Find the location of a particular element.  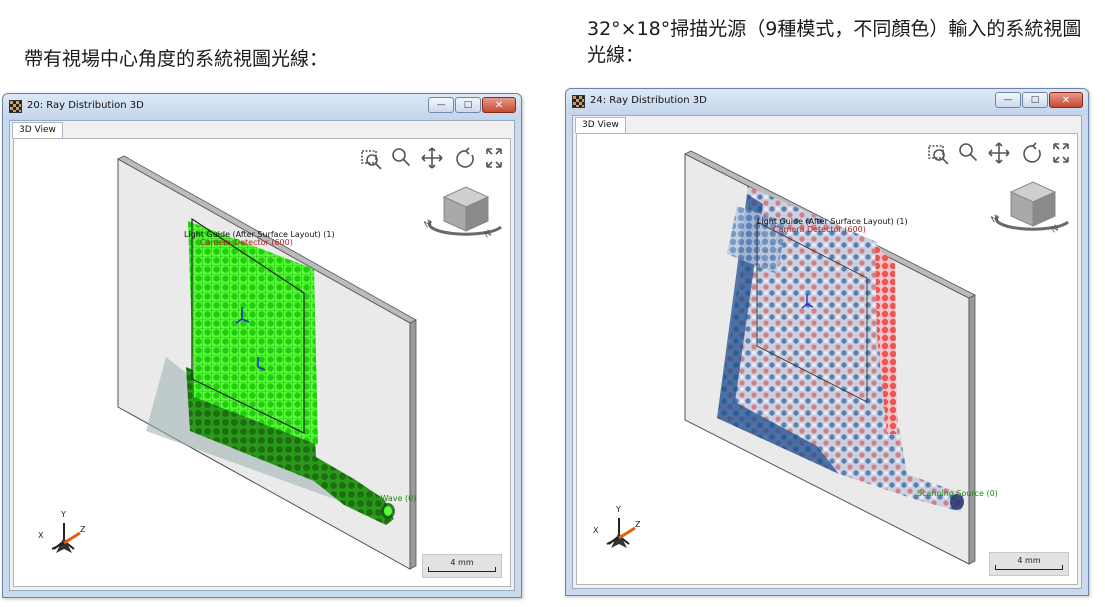

caption-right: 32°×18°掃描光源（9種模式，不同顏色）輸入的系統視圖光線： is located at coordinates (834, 42).